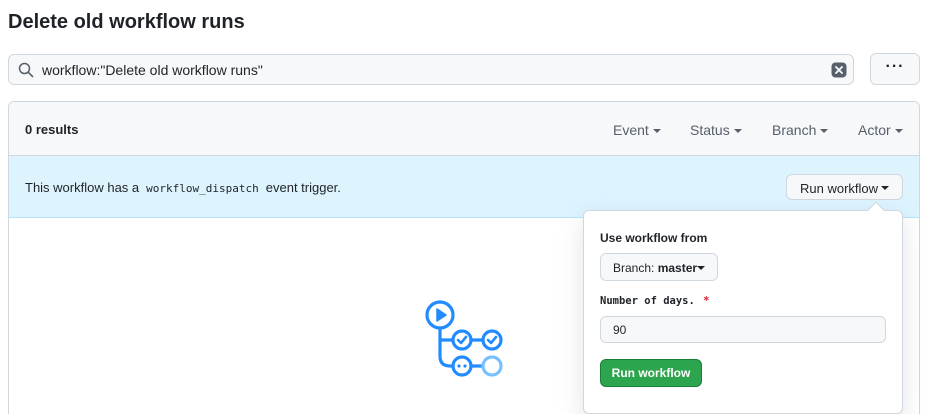 The width and height of the screenshot is (927, 414). I want to click on filter-event: Event, so click(637, 130).